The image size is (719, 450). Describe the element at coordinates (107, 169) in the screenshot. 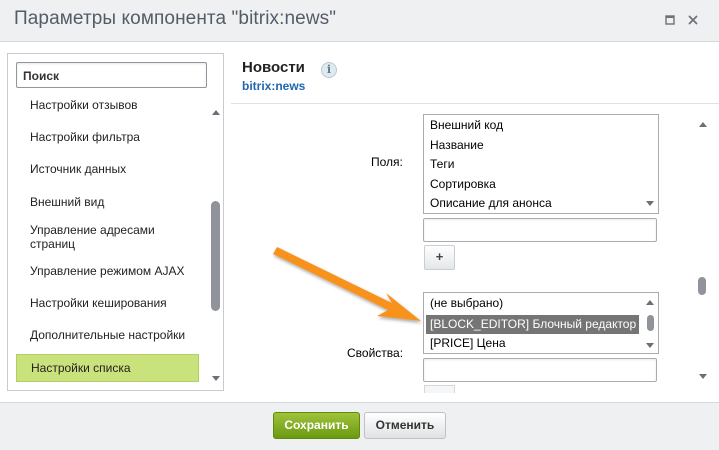

I see `sidebar-item-data-source: Источник данных` at that location.